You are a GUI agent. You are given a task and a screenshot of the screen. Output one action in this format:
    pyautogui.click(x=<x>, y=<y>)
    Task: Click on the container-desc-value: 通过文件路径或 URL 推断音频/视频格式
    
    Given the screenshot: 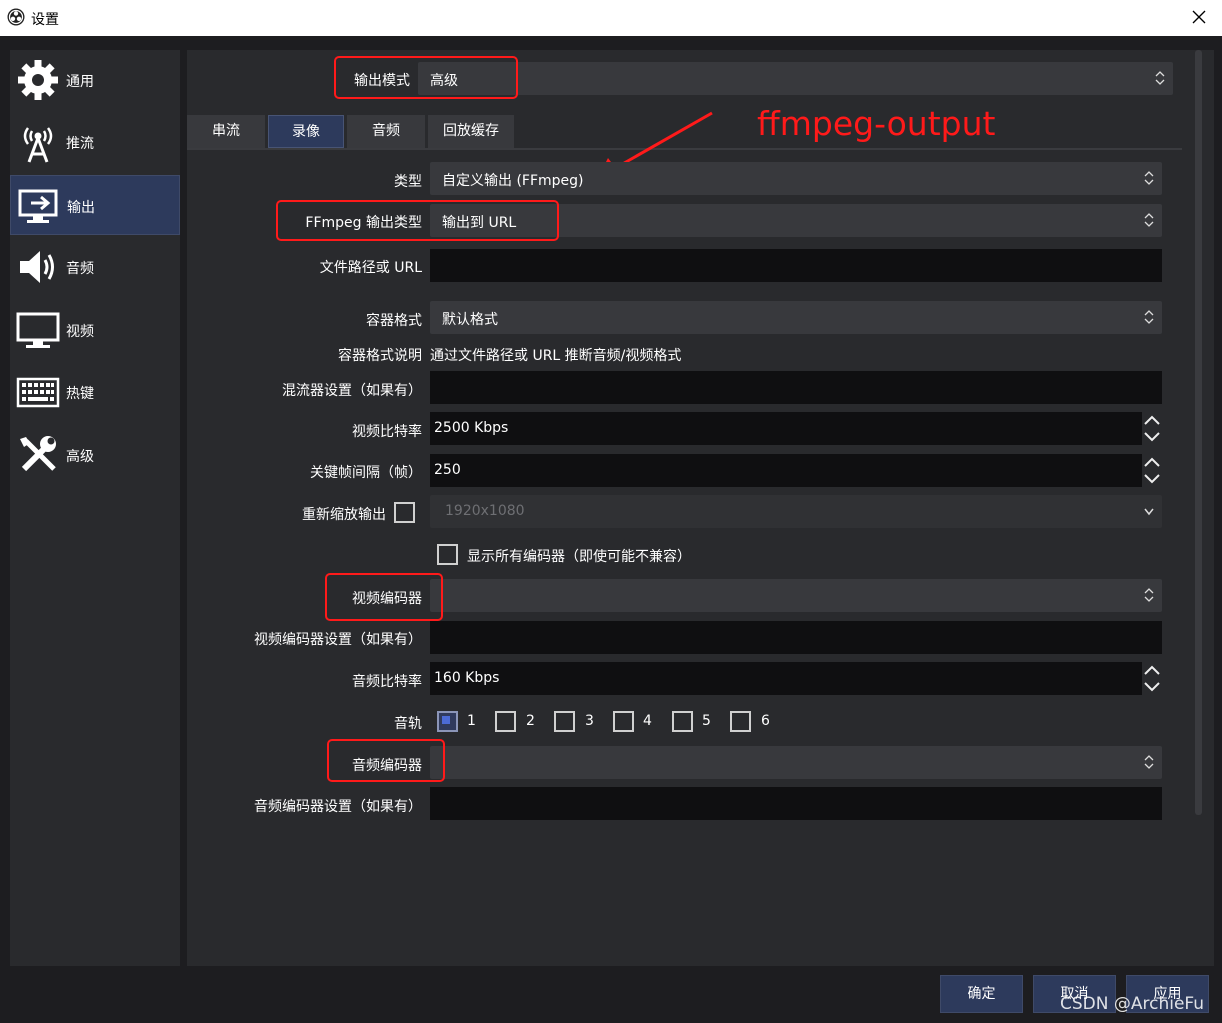 What is the action you would take?
    pyautogui.click(x=556, y=356)
    